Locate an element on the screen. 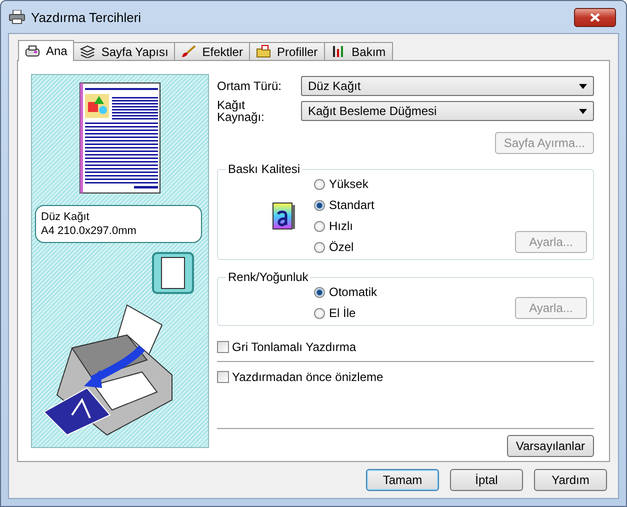  tab: Bakım is located at coordinates (358, 51).